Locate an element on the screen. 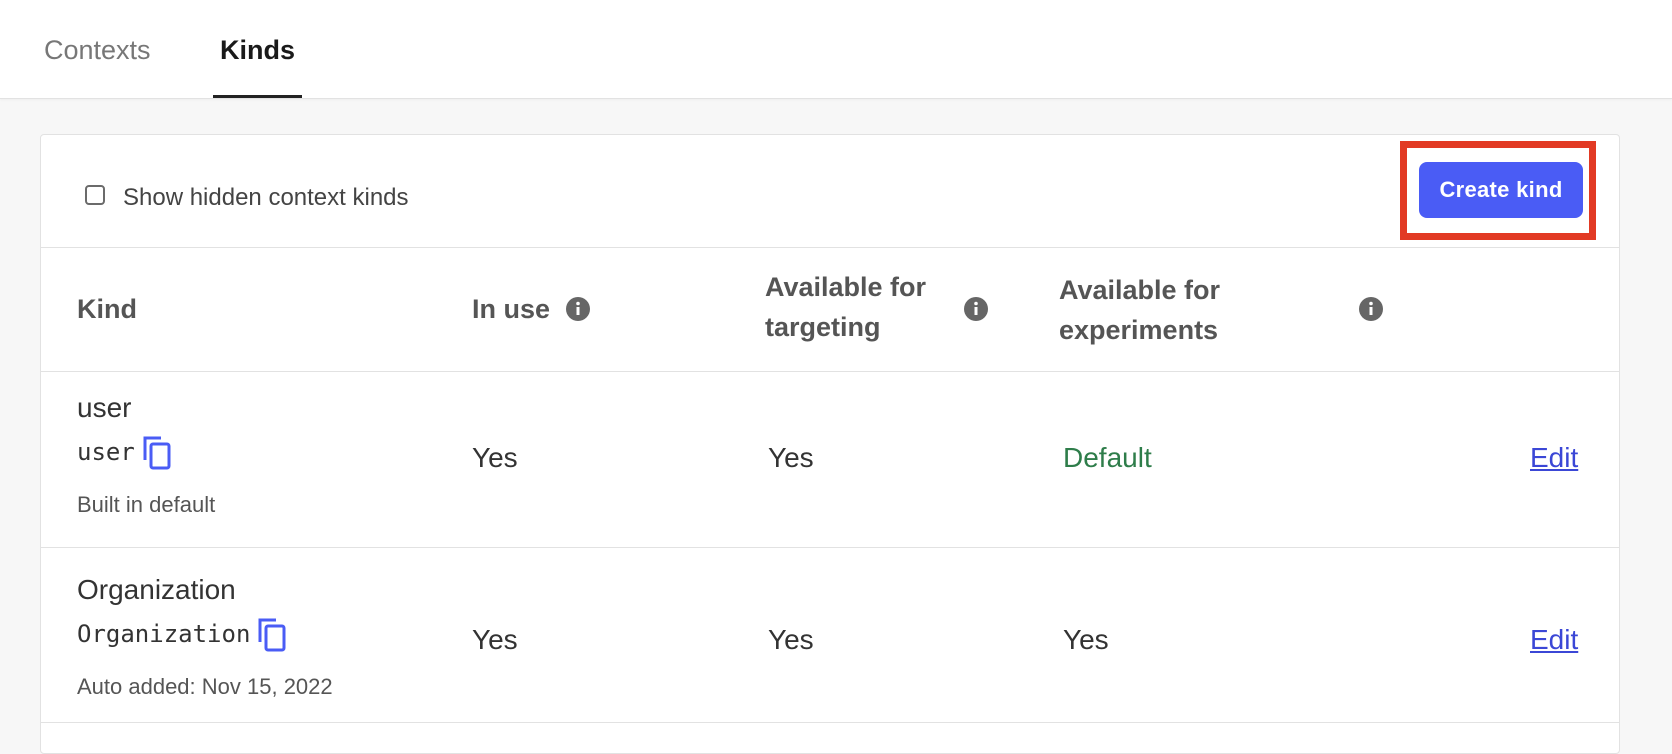  header-experiments-line1: Available for is located at coordinates (1140, 290).